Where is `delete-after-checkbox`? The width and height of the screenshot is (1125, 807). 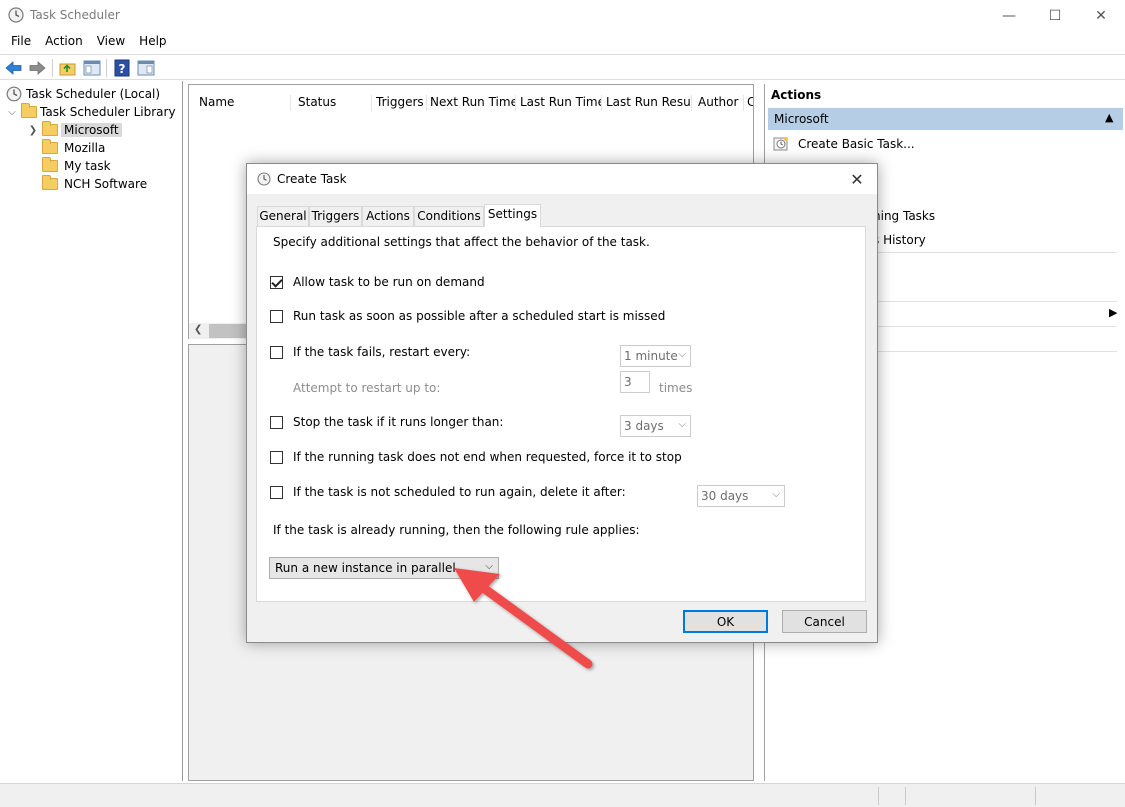
delete-after-checkbox is located at coordinates (276, 492).